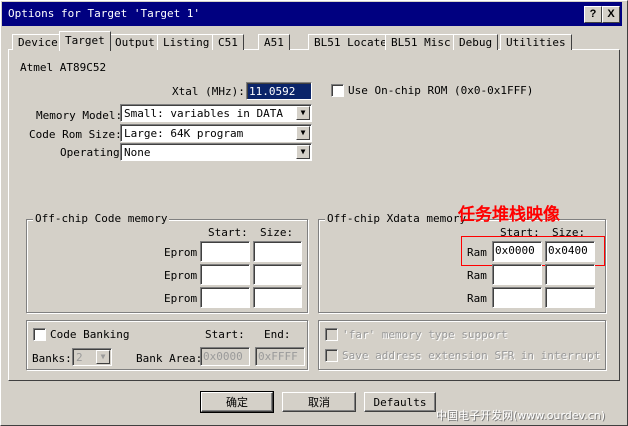  I want to click on title-bar: Options for Target 'Target 1' ? X, so click(312, 14).